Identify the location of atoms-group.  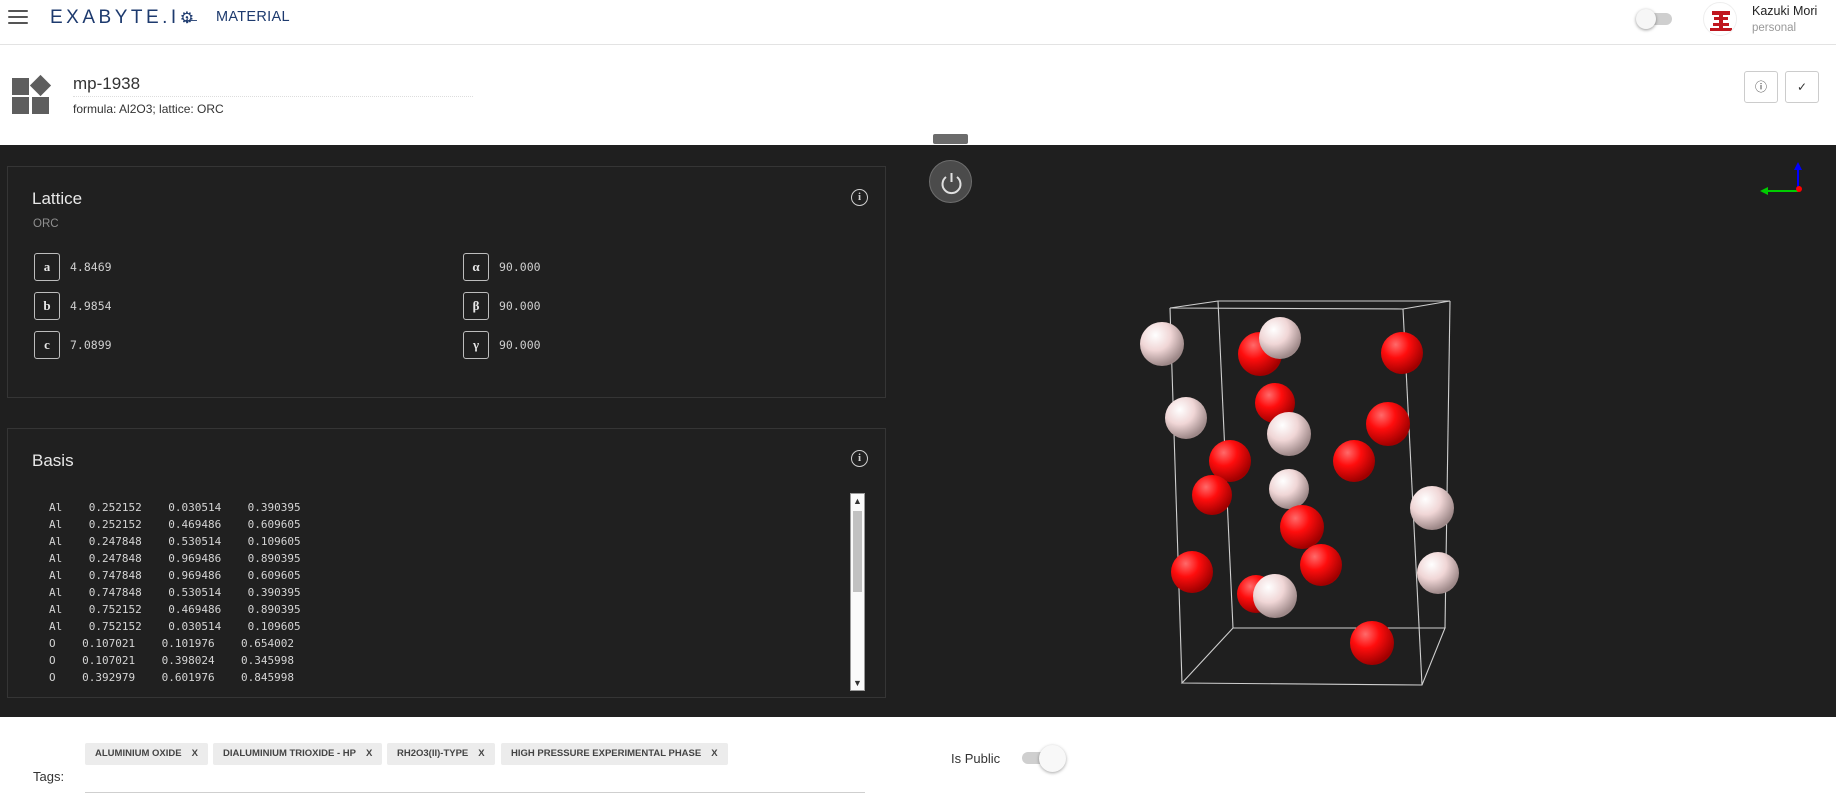
(1299, 491).